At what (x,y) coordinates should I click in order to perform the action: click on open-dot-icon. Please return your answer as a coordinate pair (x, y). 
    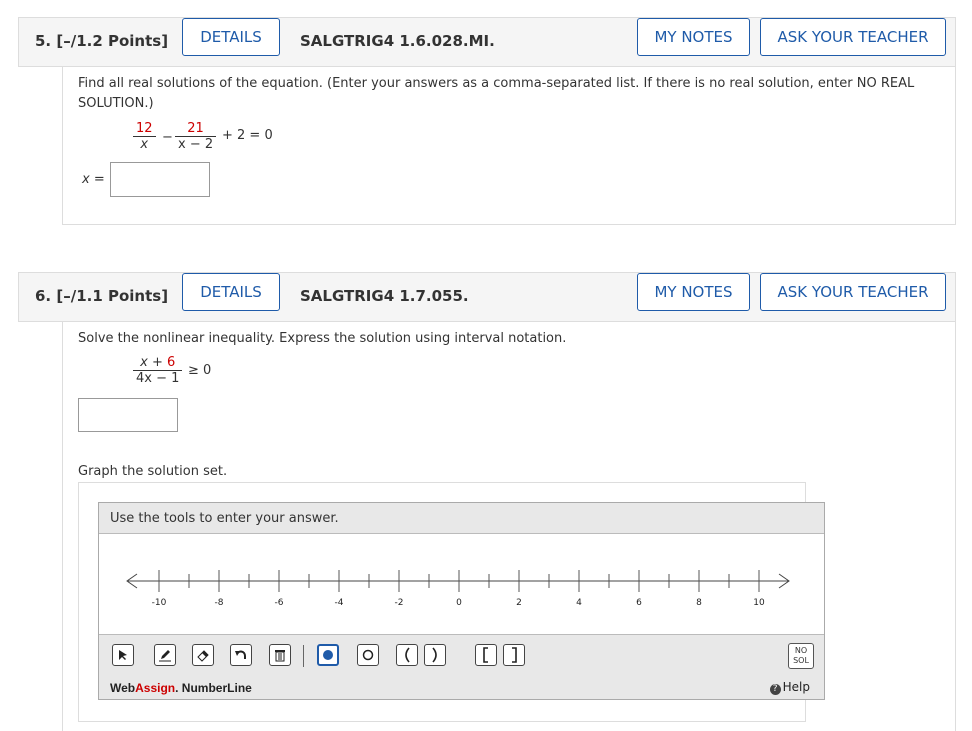
    Looking at the image, I should click on (368, 655).